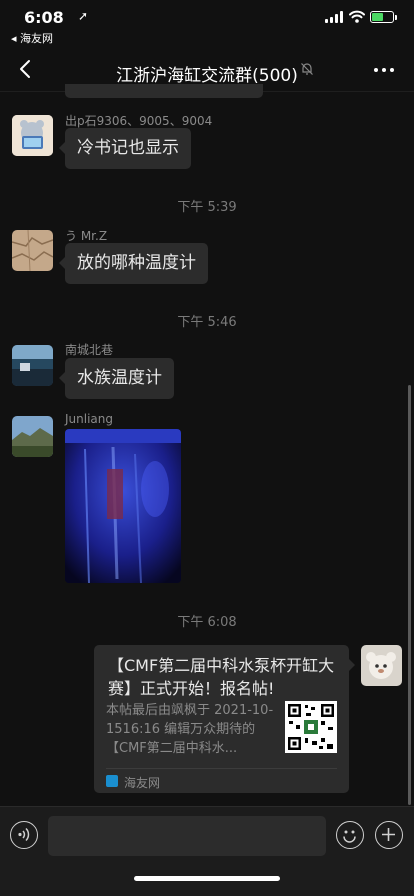 The height and width of the screenshot is (896, 414). I want to click on chat-title: 江浙沪海缸交流群(500), so click(207, 73).